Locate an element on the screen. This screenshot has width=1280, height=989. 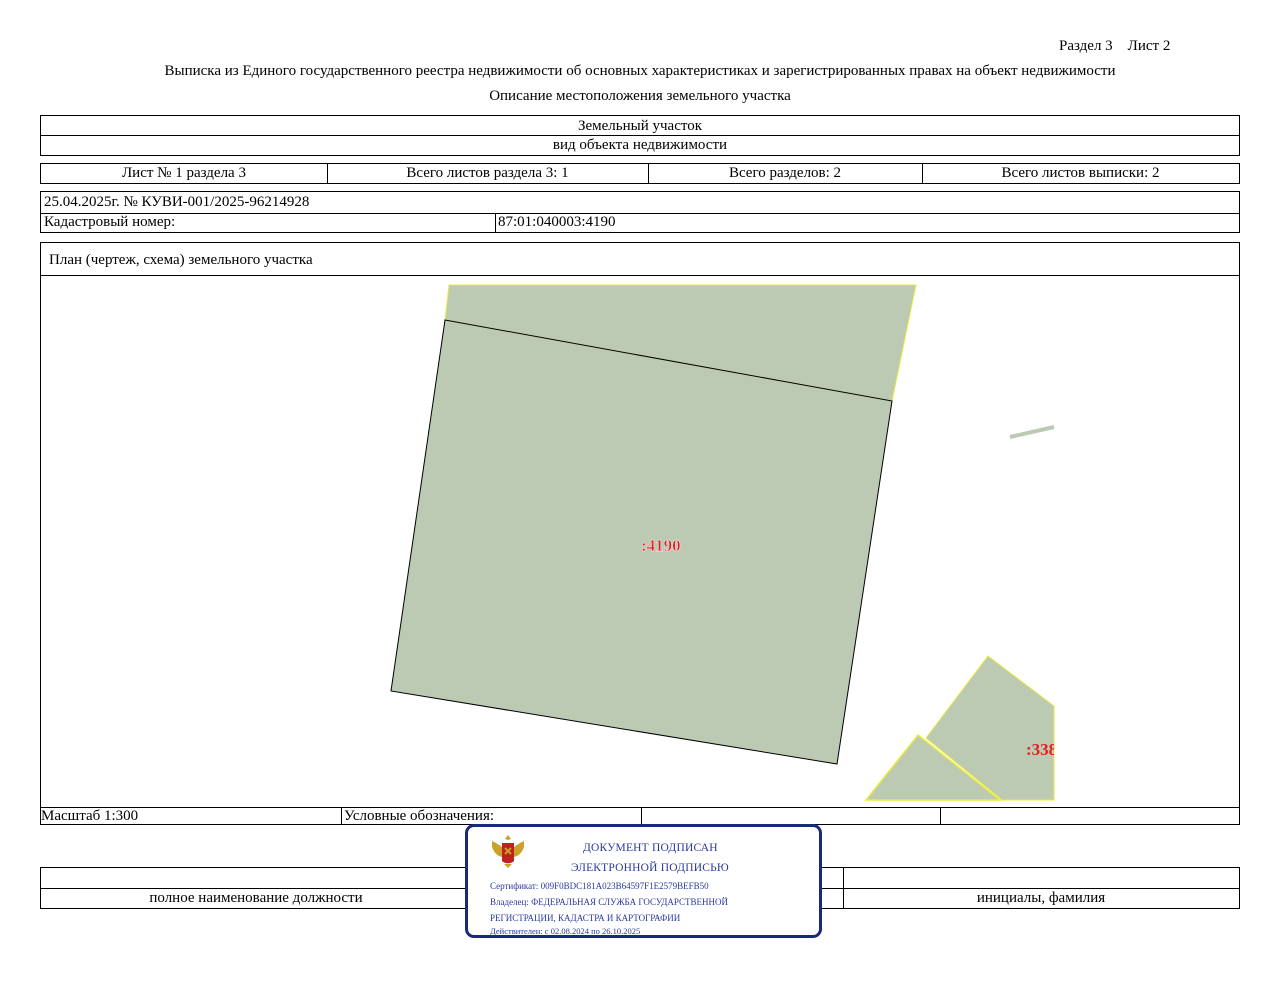
stamp-valid: Действителен: с 02.08.2024 по 26.10.2025 is located at coordinates (565, 931).